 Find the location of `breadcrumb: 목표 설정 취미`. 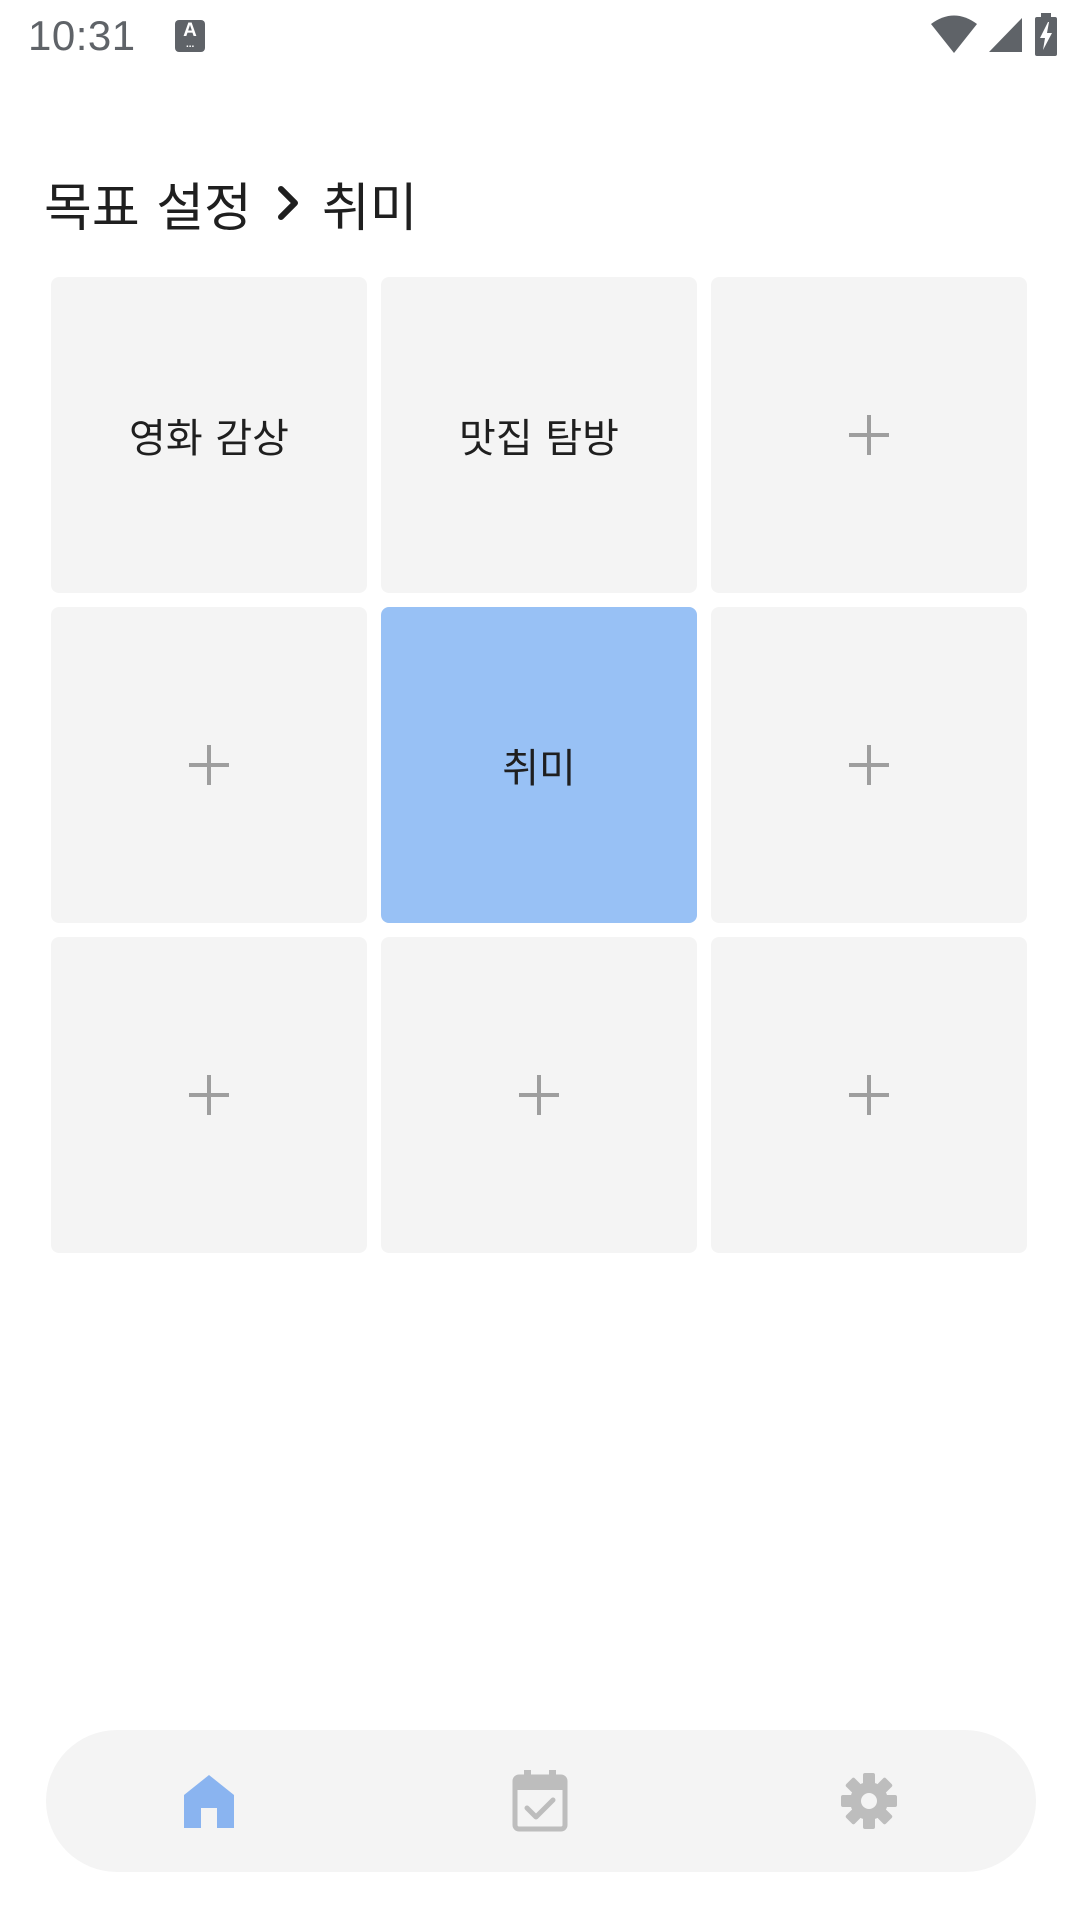

breadcrumb: 목표 설정 취미 is located at coordinates (231, 203).